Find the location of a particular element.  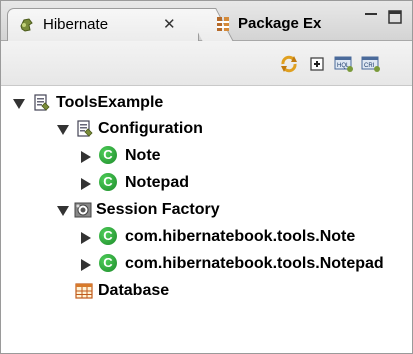

database-table-icon is located at coordinates (84, 291).